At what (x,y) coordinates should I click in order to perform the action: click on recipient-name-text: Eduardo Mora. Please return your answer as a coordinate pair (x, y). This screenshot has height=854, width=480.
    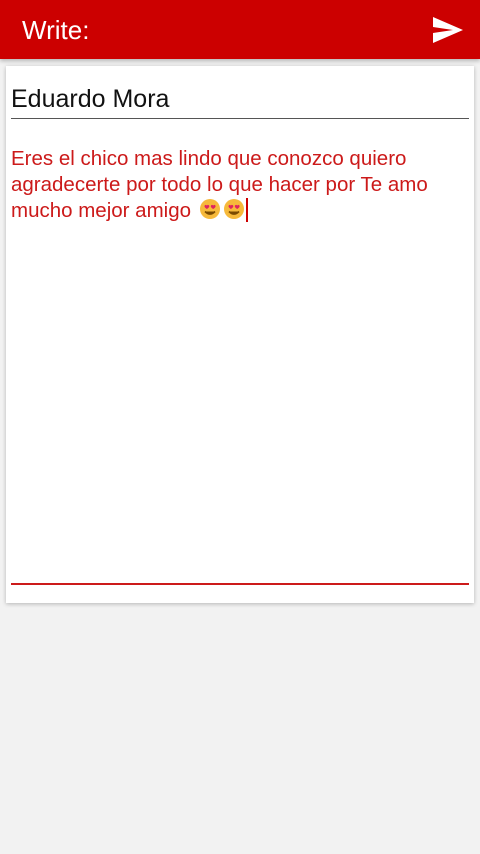
    Looking at the image, I should click on (90, 99).